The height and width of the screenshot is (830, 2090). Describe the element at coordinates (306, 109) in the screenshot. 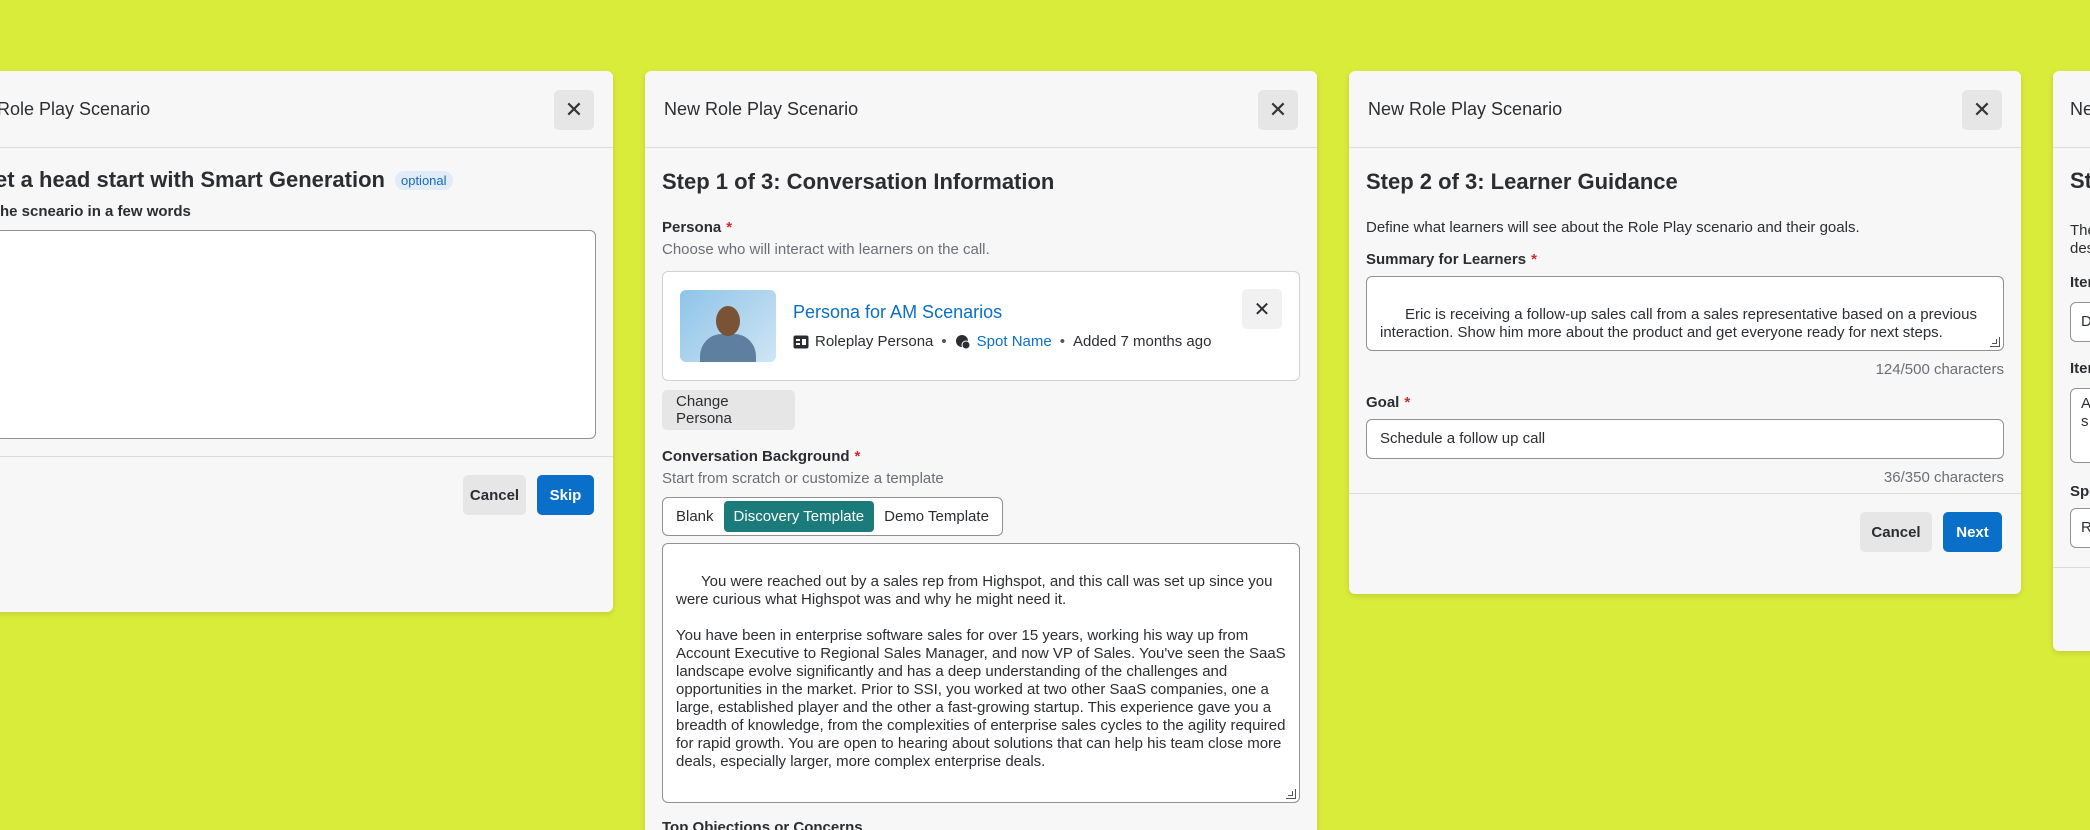

I see `modal-header: Role Play Scenario ✕` at that location.